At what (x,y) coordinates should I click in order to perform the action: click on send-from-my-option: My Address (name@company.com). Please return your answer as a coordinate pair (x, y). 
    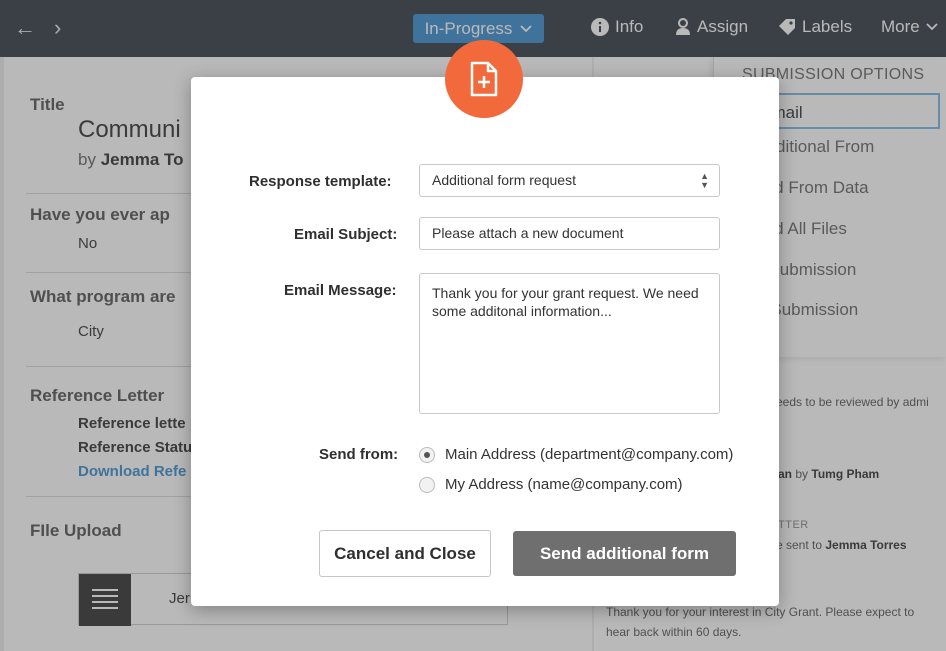
    Looking at the image, I should click on (551, 484).